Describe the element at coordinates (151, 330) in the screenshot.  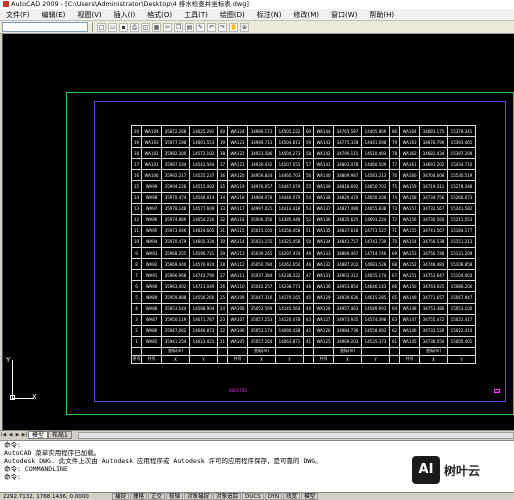
I see `table-cell: WA86` at that location.